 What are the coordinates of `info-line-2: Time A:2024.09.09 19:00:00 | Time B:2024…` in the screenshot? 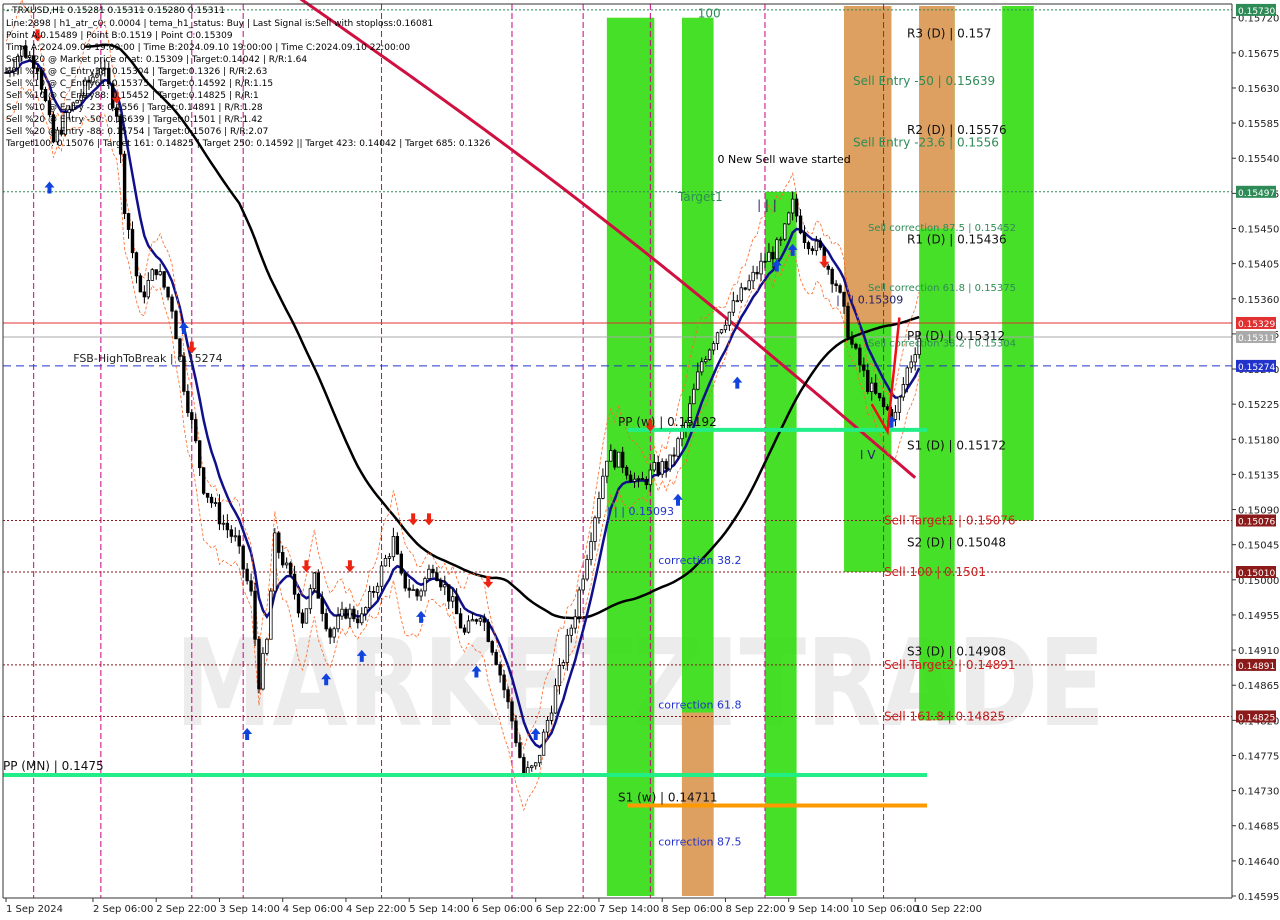 It's located at (207, 48).